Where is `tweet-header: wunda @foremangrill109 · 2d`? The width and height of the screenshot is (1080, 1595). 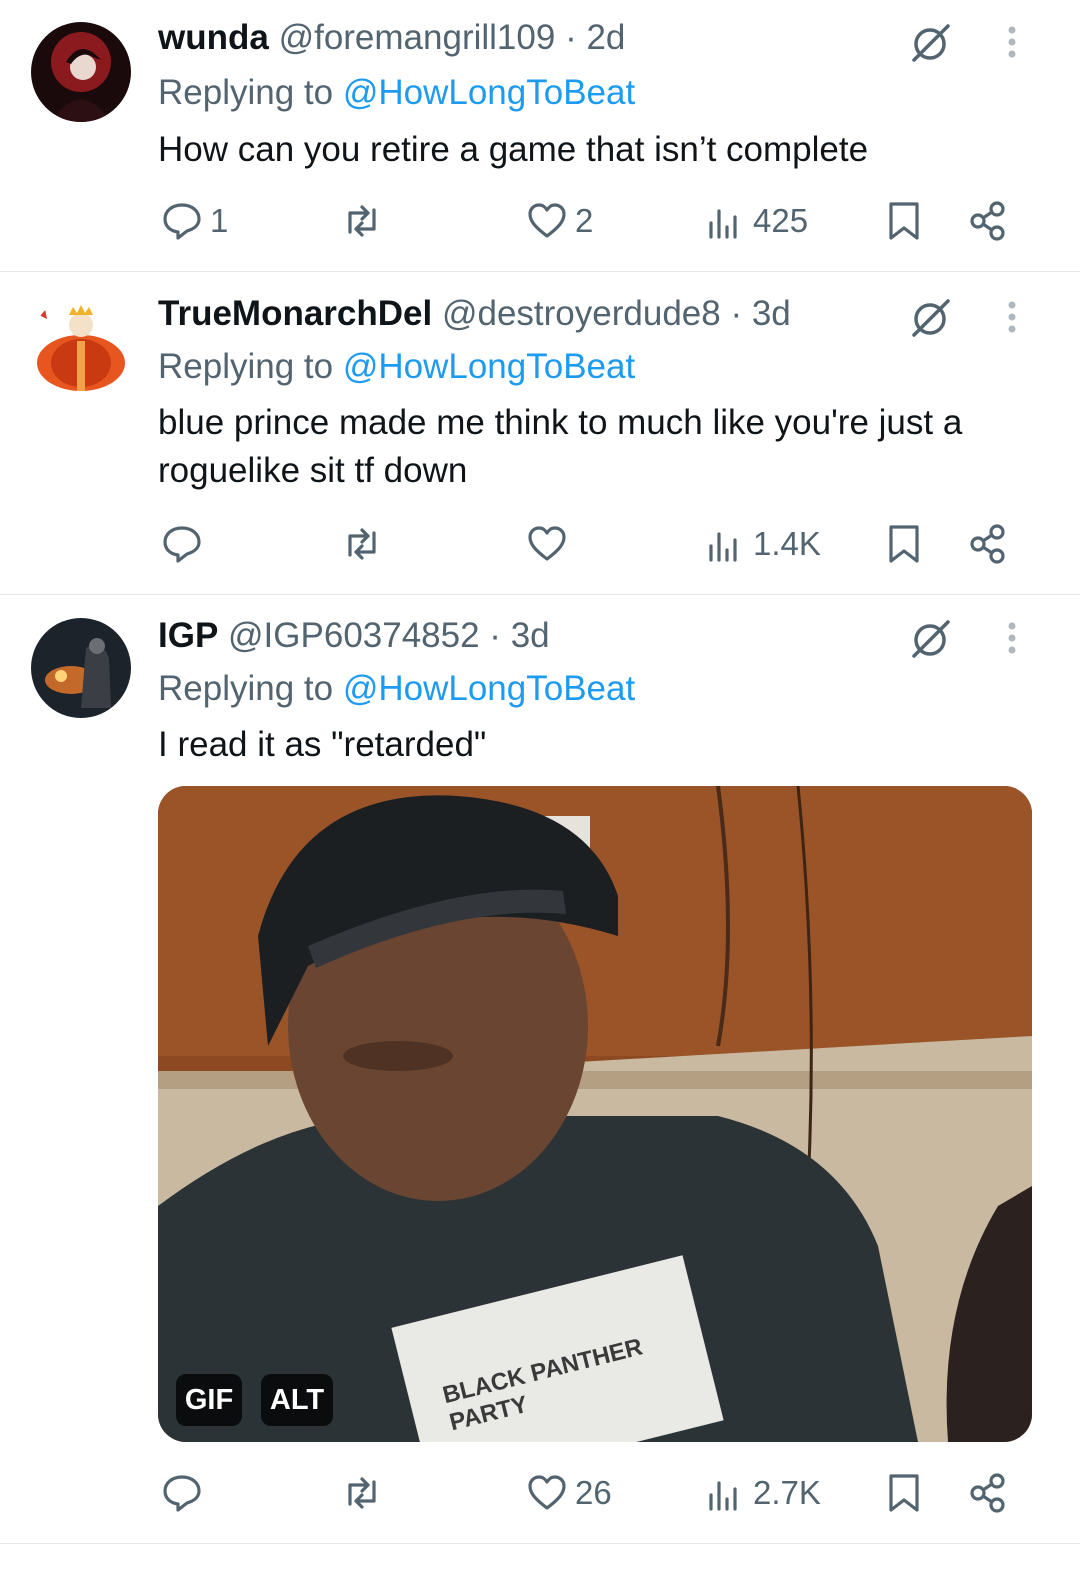 tweet-header: wunda @foremangrill109 · 2d is located at coordinates (391, 38).